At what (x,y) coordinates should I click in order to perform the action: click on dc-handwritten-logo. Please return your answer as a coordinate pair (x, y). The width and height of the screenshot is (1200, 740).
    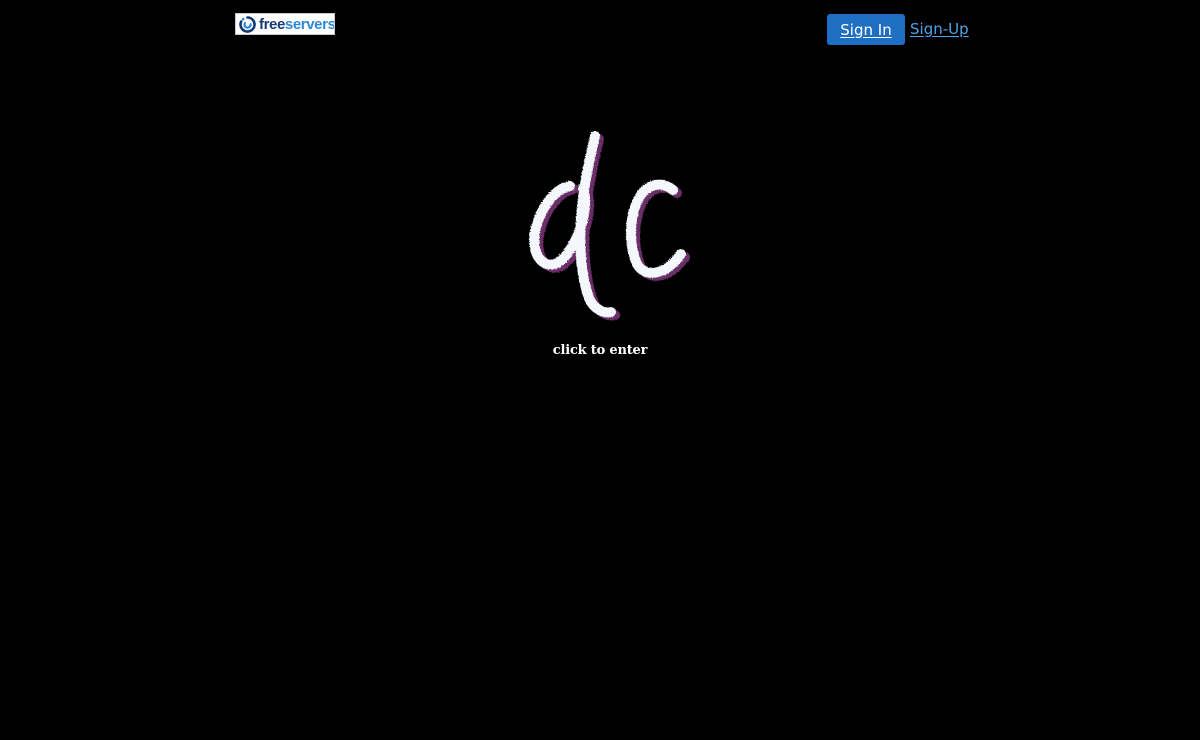
    Looking at the image, I should click on (610, 227).